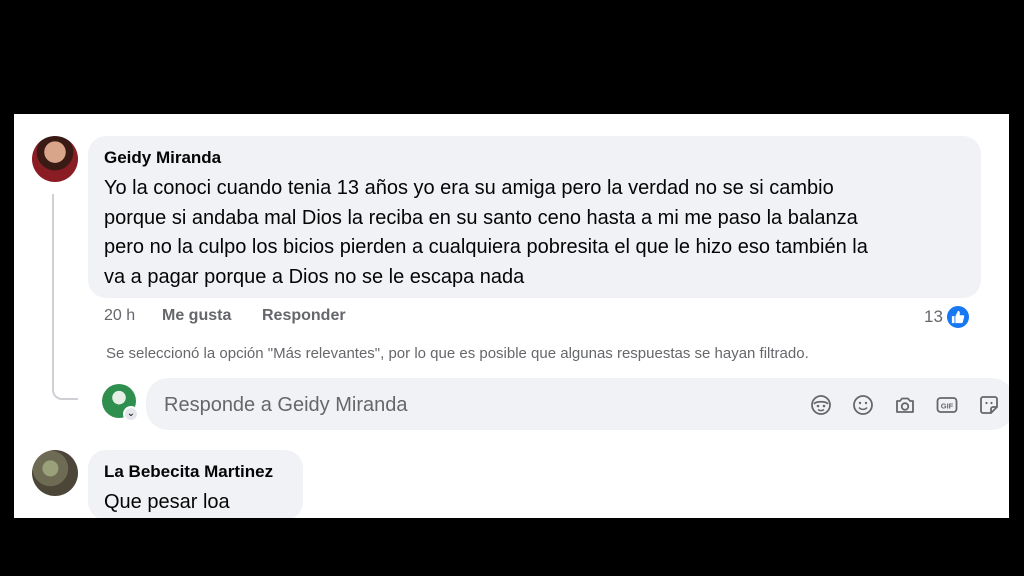  Describe the element at coordinates (119, 316) in the screenshot. I see `comment-timestamp: 20 h` at that location.